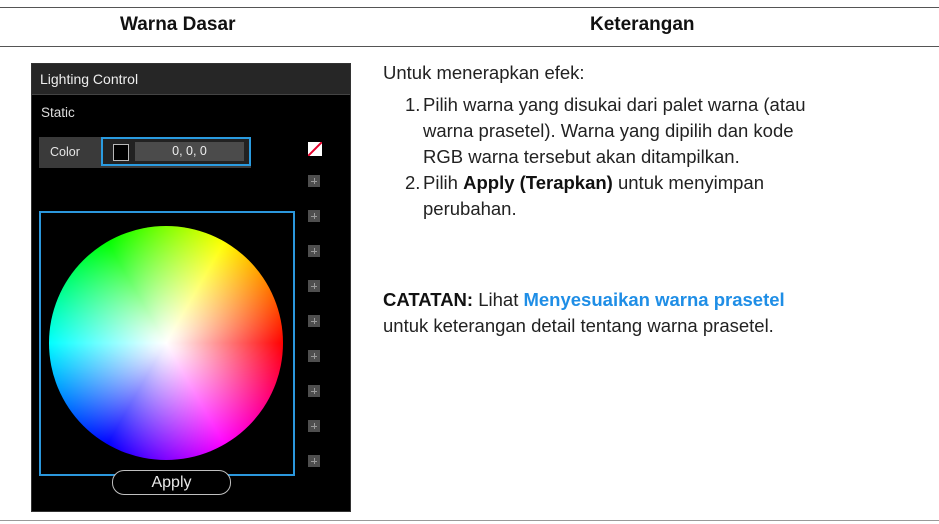 This screenshot has height=524, width=939. Describe the element at coordinates (484, 72) in the screenshot. I see `instructions-intro: Untuk menerapkan efek:` at that location.